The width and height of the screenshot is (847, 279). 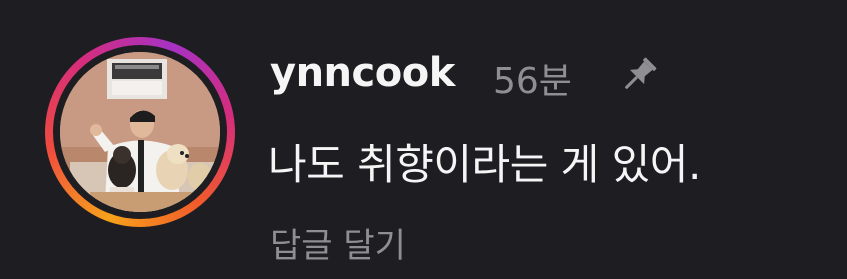 I want to click on comment-text: 나도 취향이라는 게 있어., so click(x=484, y=164).